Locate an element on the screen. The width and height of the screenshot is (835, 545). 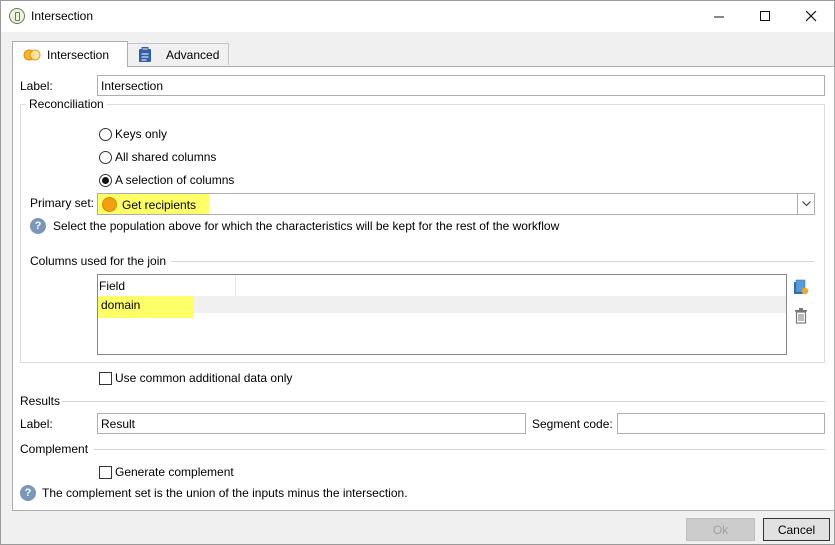
radio-all-shared-columns: All shared columns is located at coordinates (157, 157).